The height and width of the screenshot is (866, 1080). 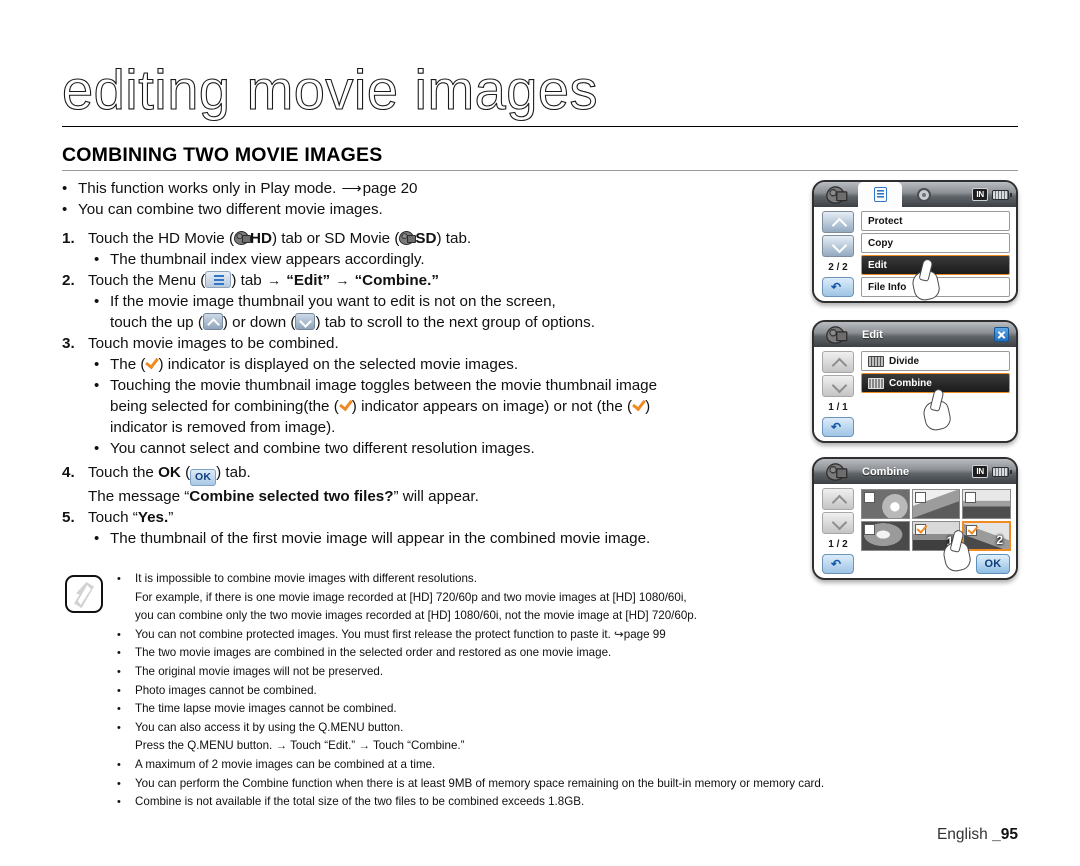 What do you see at coordinates (886, 471) in the screenshot?
I see `lcd3-title: Combine` at bounding box center [886, 471].